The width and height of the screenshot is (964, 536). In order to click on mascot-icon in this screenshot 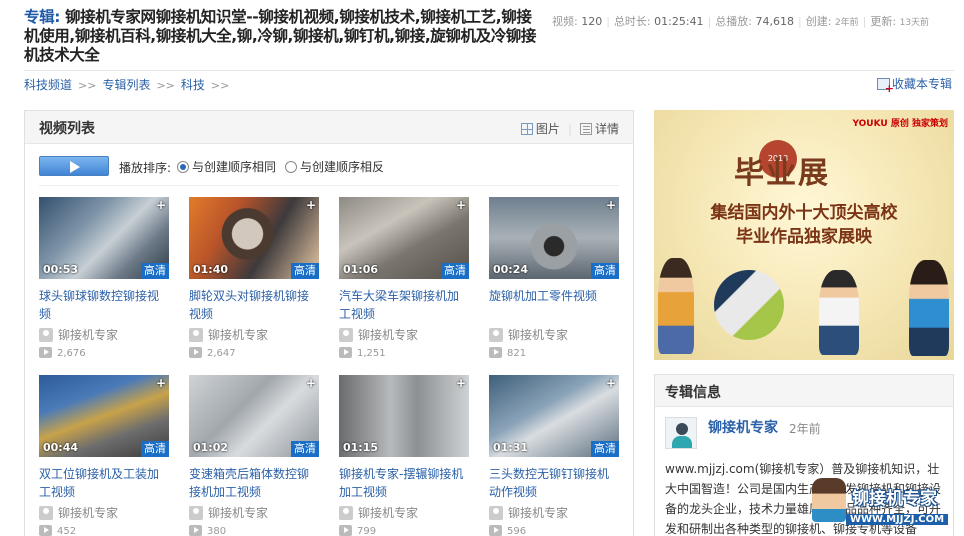, I will do `click(829, 500)`.